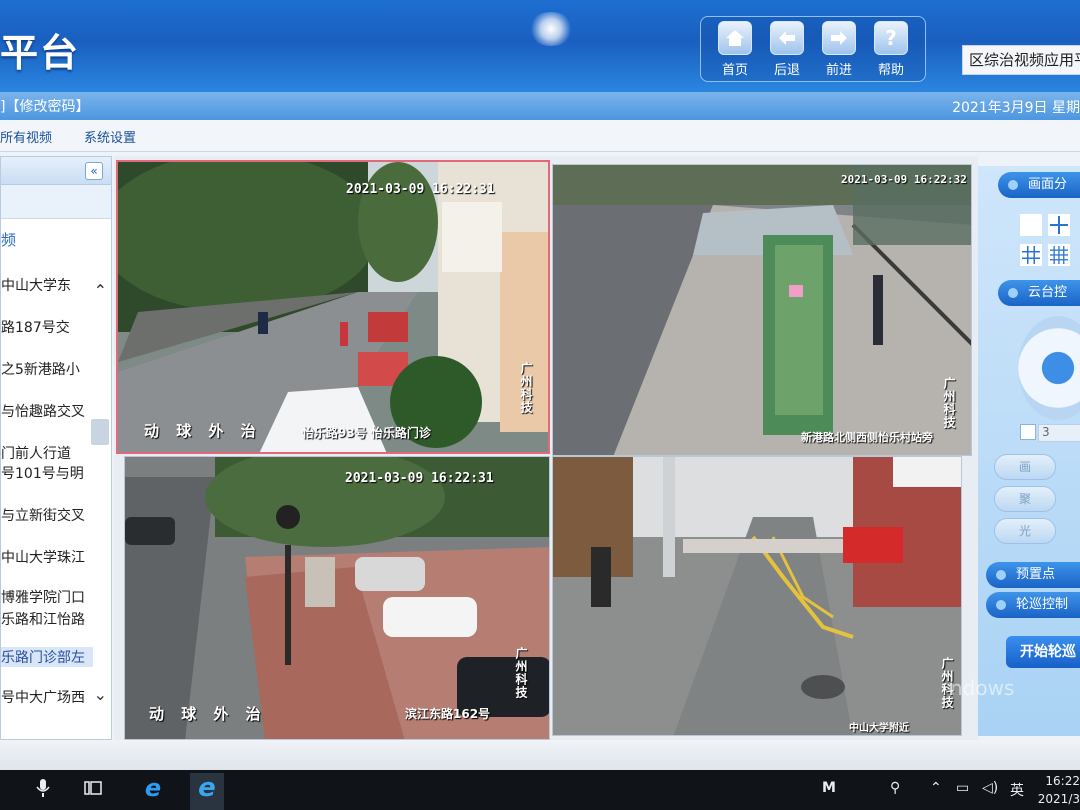  I want to click on camera-item: 号中大广场西, so click(47, 697).